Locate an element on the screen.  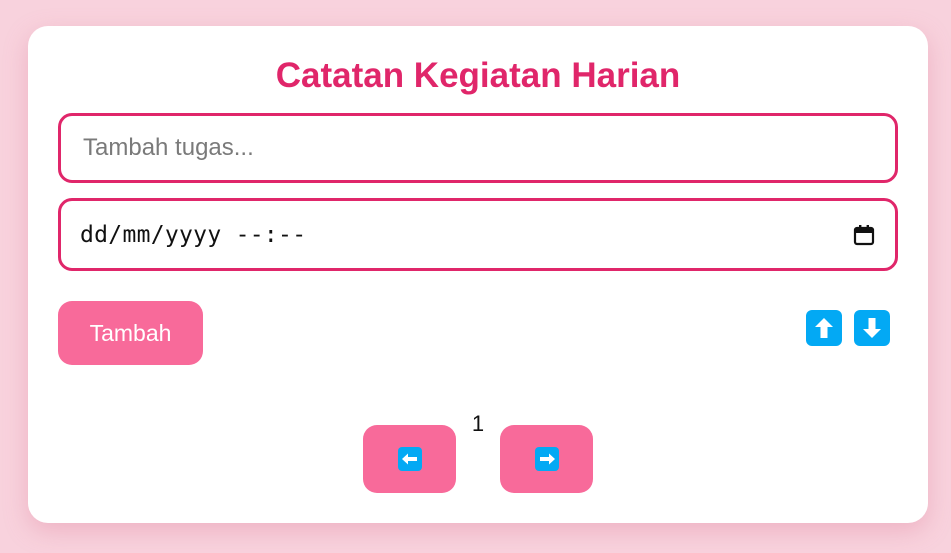
calendar-icon is located at coordinates (864, 235).